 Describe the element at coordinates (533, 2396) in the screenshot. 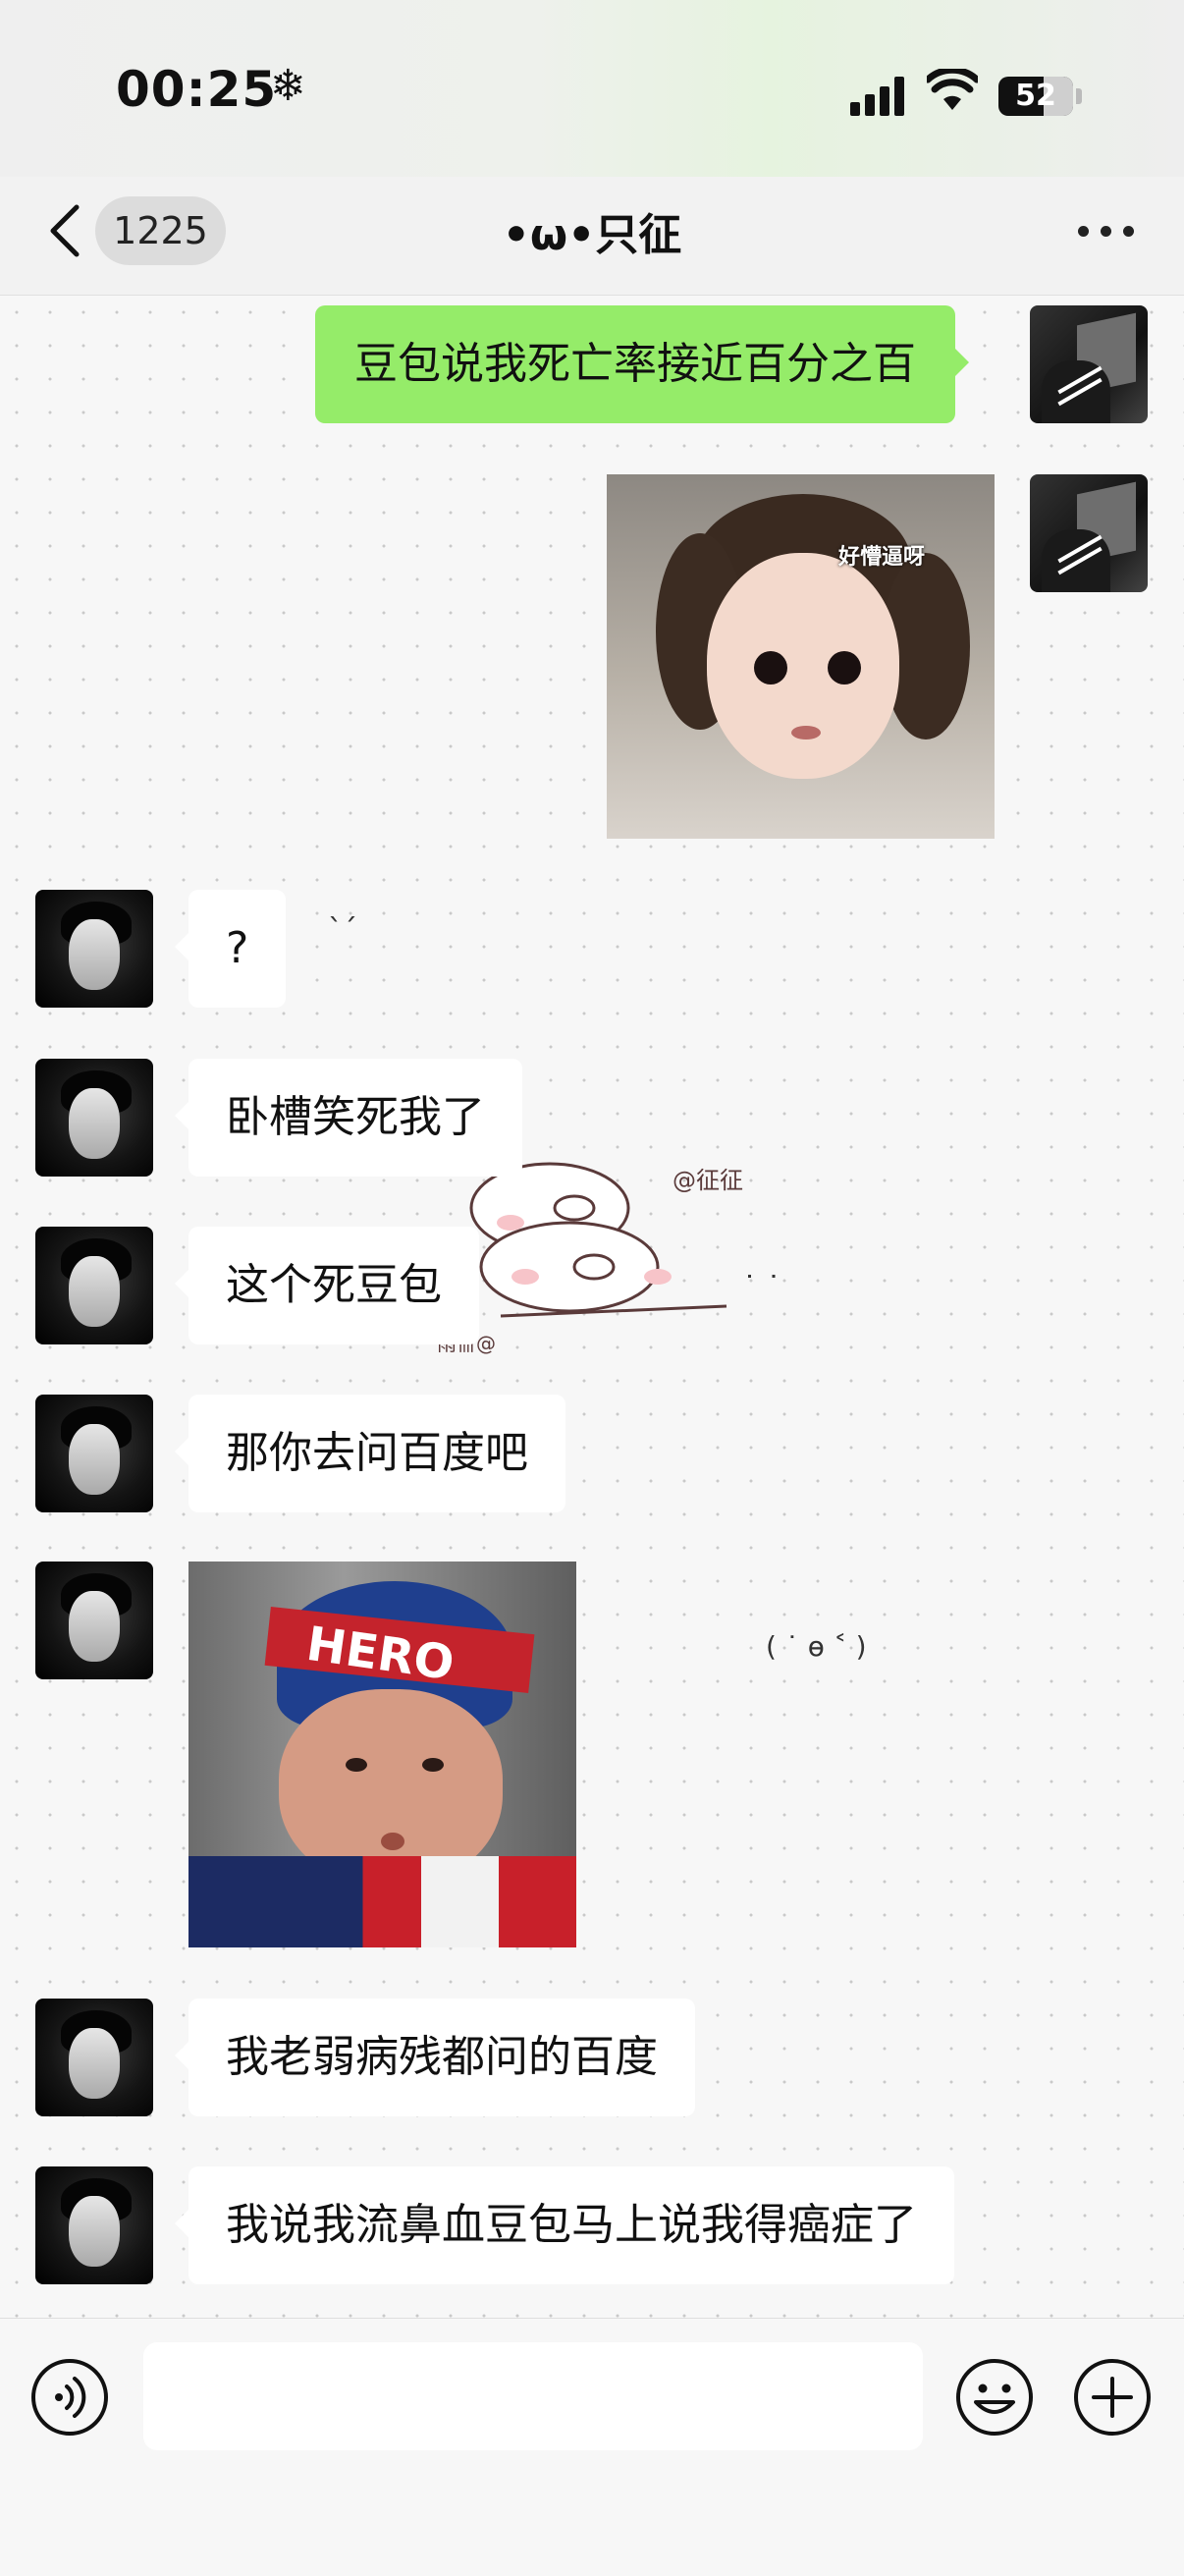

I see `message-input` at that location.